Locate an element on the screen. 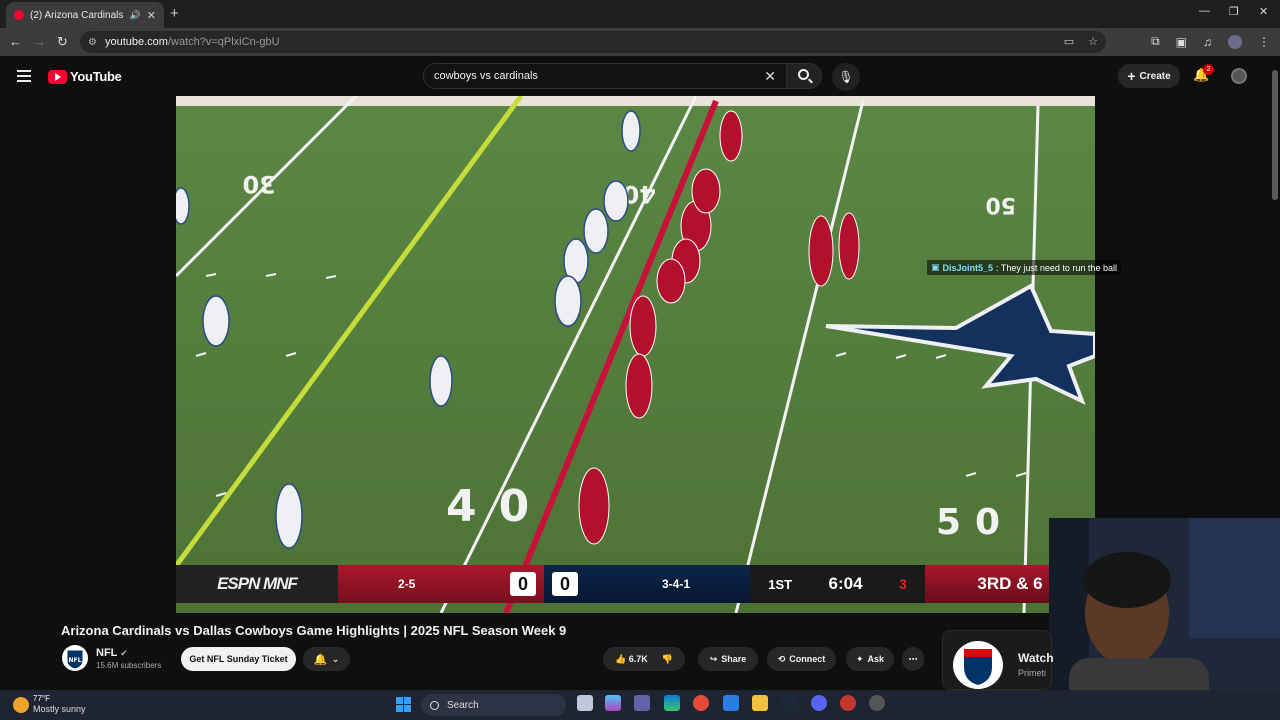  side-card-subtitle: Primeti is located at coordinates (1032, 673).